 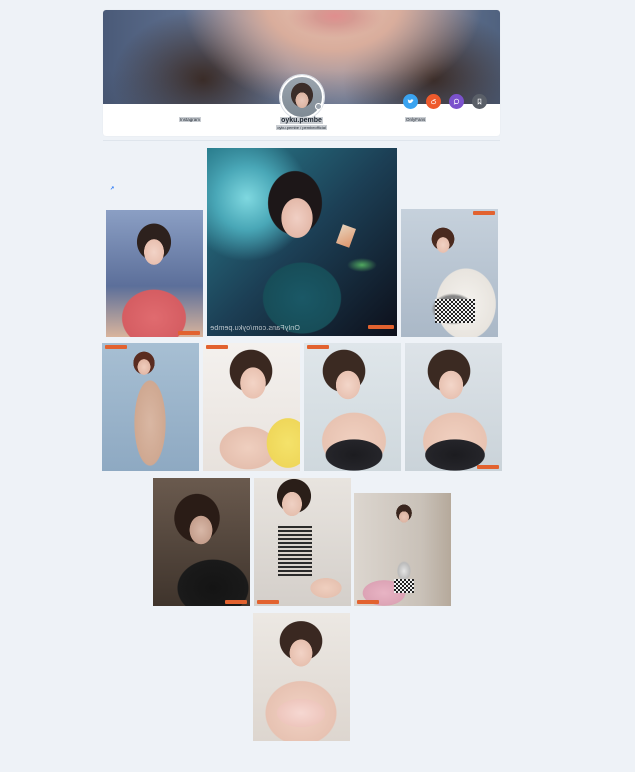 What do you see at coordinates (479, 101) in the screenshot?
I see `bookmark-icon` at bounding box center [479, 101].